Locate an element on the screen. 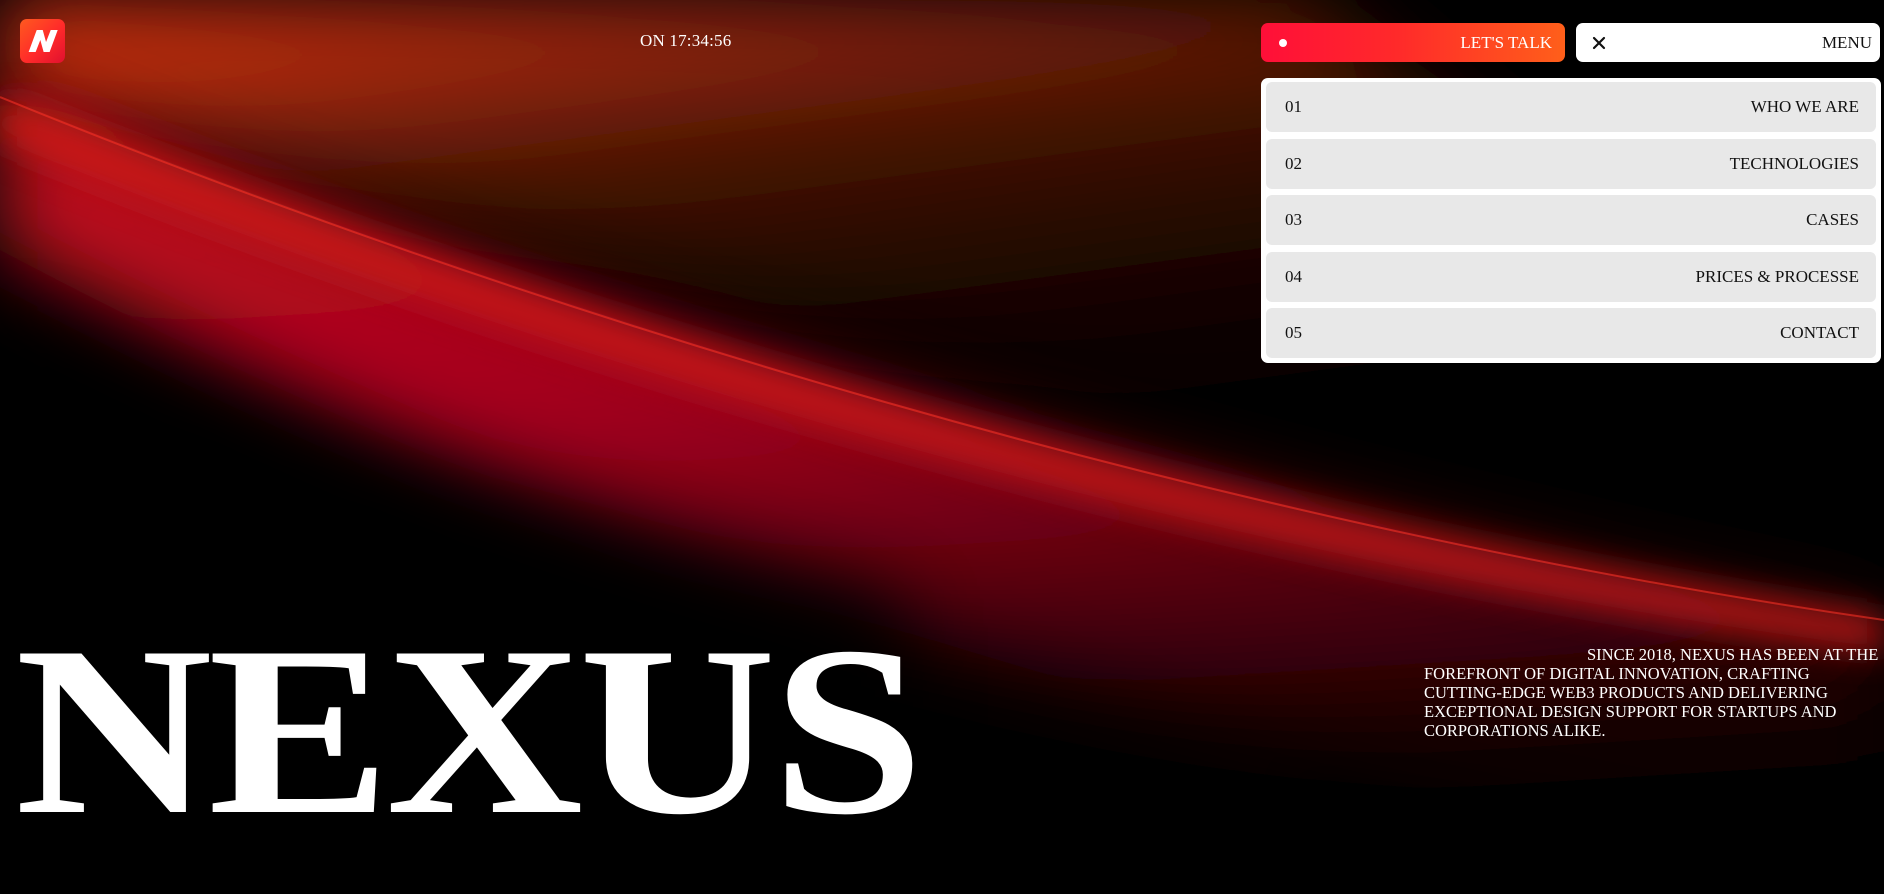 The width and height of the screenshot is (1884, 894). menu-item-number: 05 is located at coordinates (1293, 332).